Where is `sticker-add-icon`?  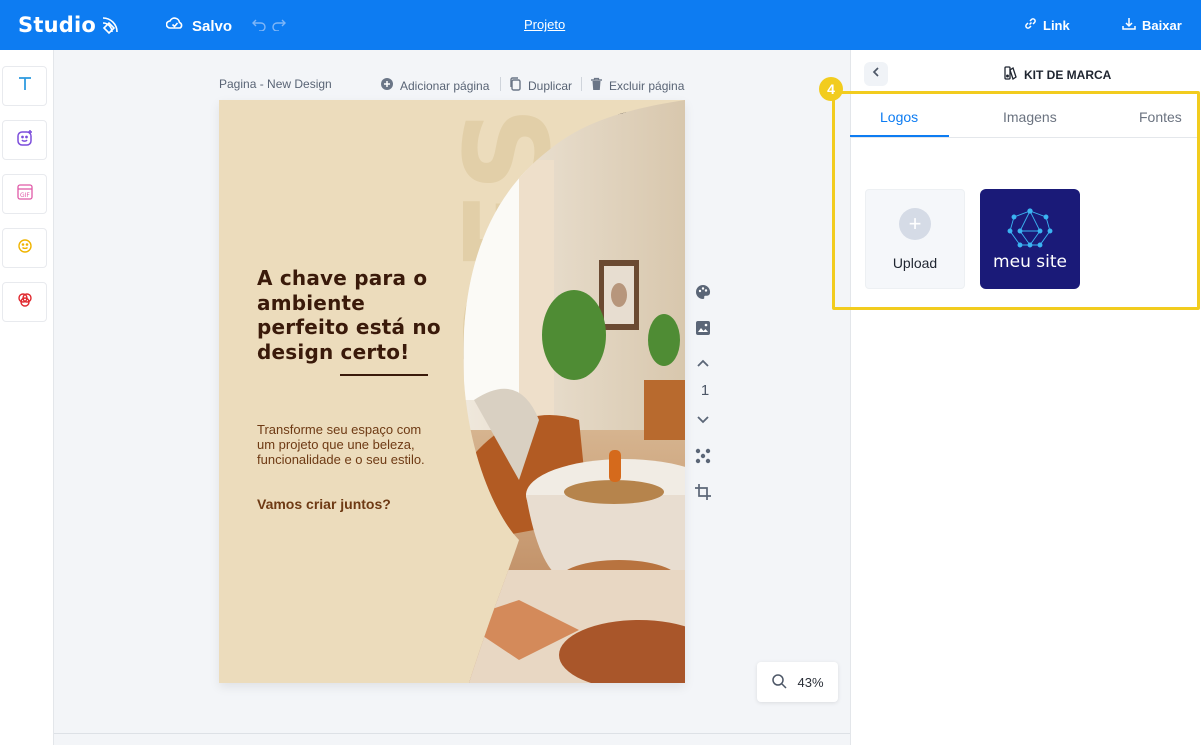 sticker-add-icon is located at coordinates (25, 140).